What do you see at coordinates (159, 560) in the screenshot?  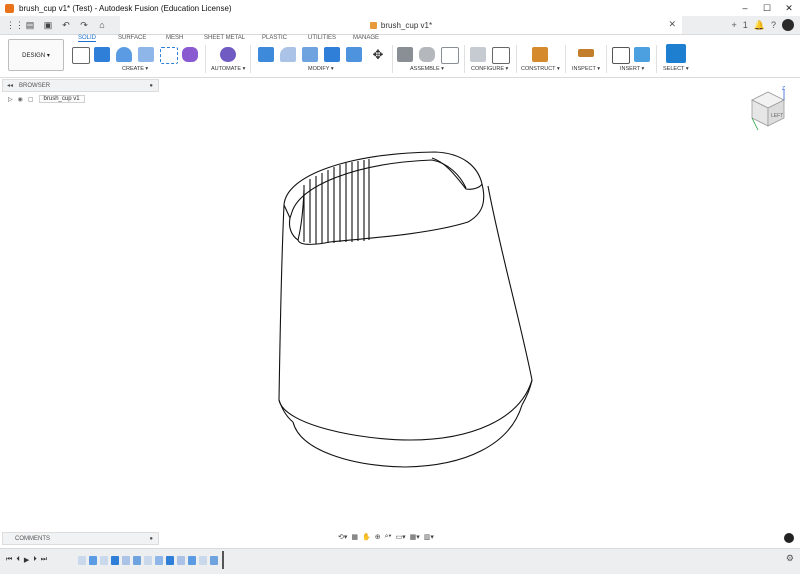 I see `timeline-pattern-icon` at bounding box center [159, 560].